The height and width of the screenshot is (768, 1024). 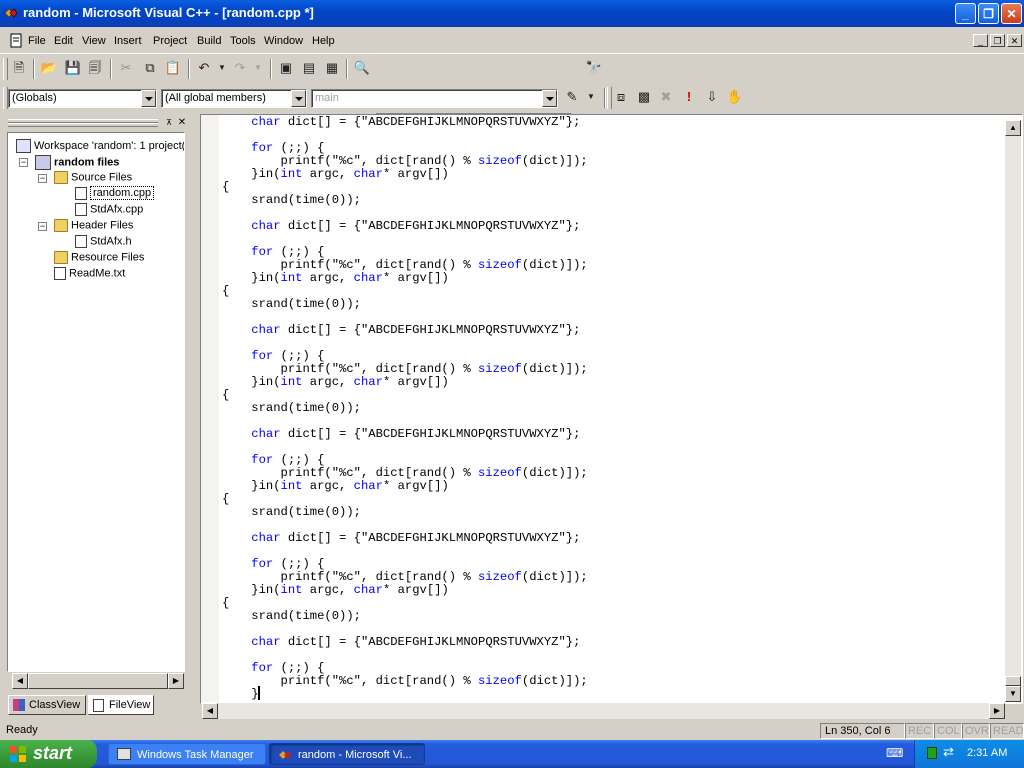 I want to click on pane-close-icon: ✕, so click(x=182, y=122).